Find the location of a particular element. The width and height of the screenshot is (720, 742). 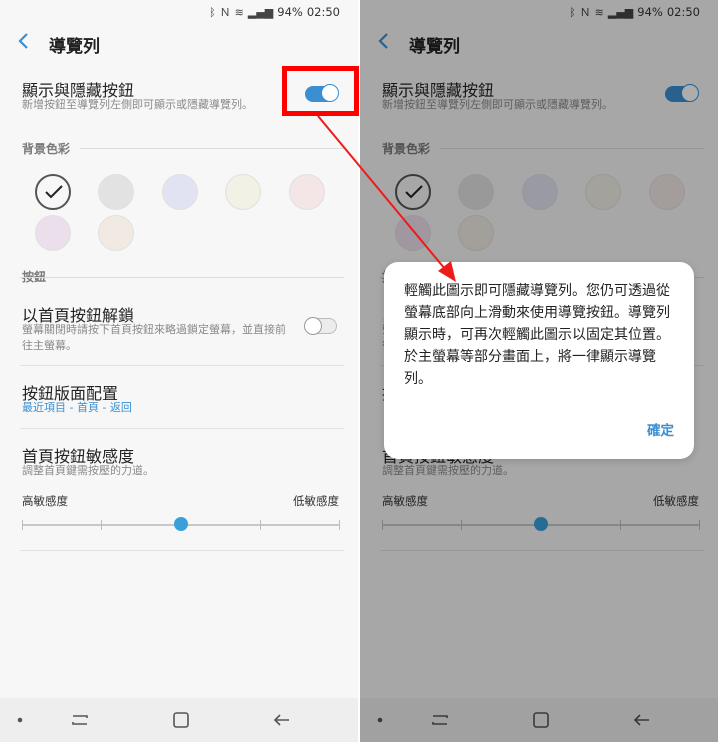

button-layout-value: 最近項目 - 首頁 - 返回 is located at coordinates (77, 407).